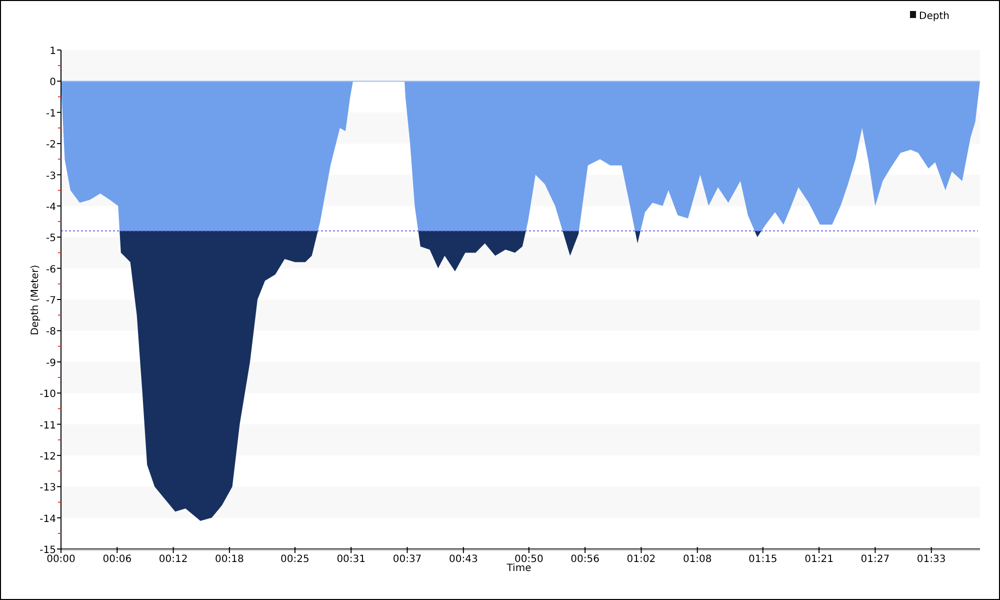  Describe the element at coordinates (51, 238) in the screenshot. I see `y-tick-label: -5` at that location.